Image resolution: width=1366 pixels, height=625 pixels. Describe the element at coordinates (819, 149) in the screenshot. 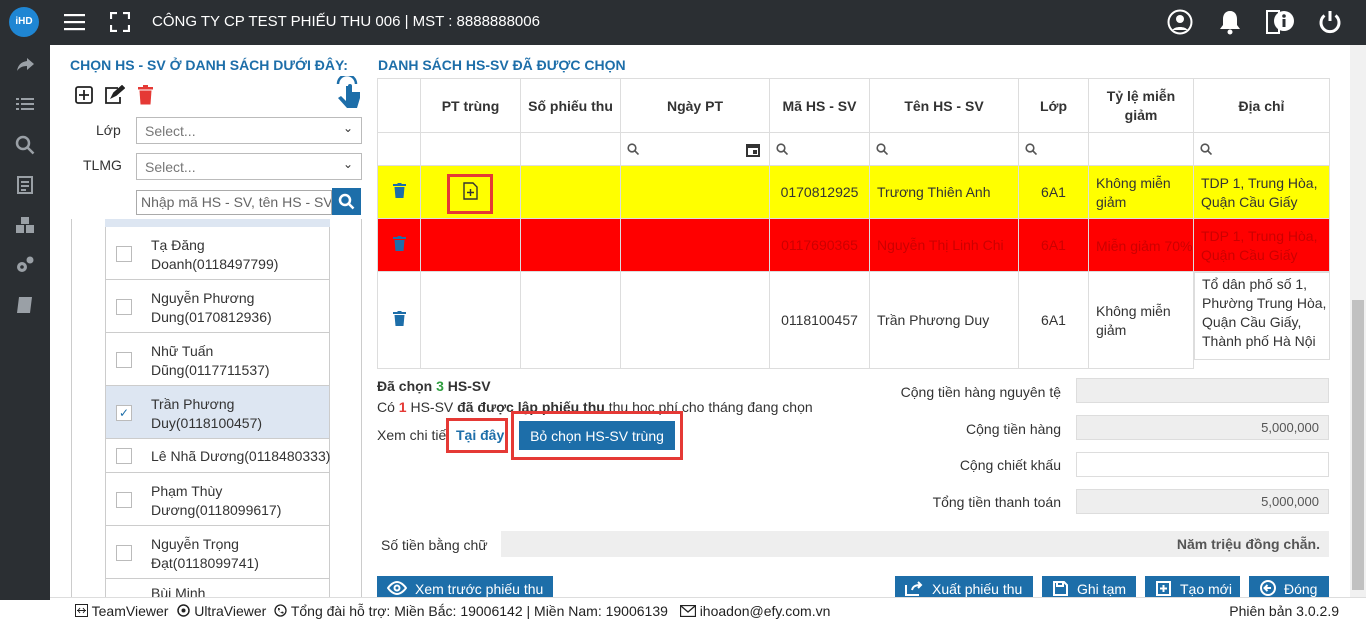

I see `filter-ma-hs-sv` at that location.